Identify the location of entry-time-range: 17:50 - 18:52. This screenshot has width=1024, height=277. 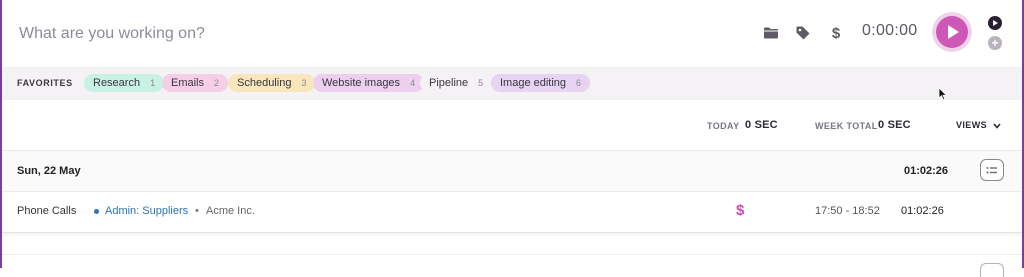
(847, 211).